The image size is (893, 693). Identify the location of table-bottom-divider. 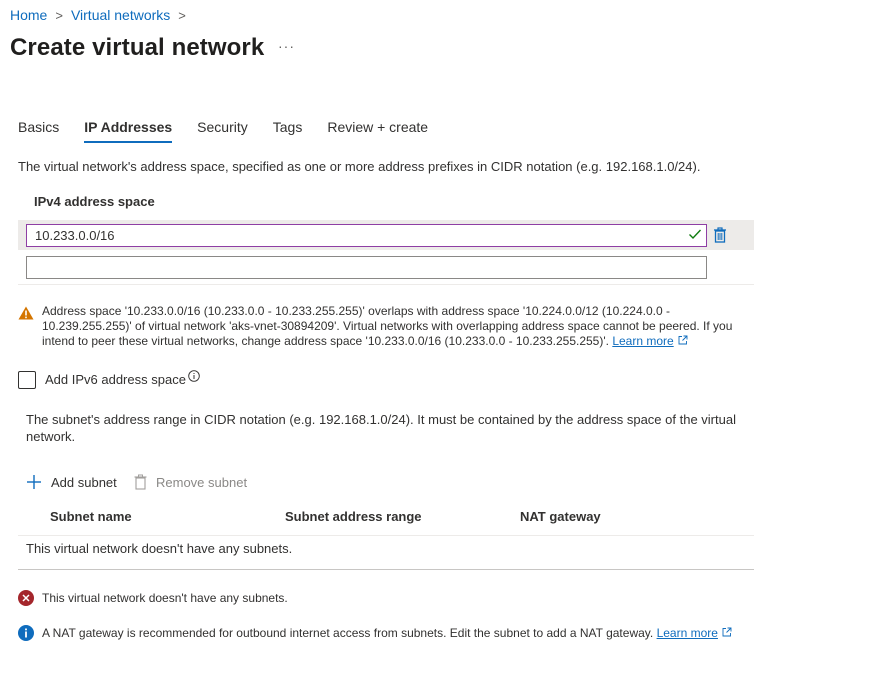
(386, 569).